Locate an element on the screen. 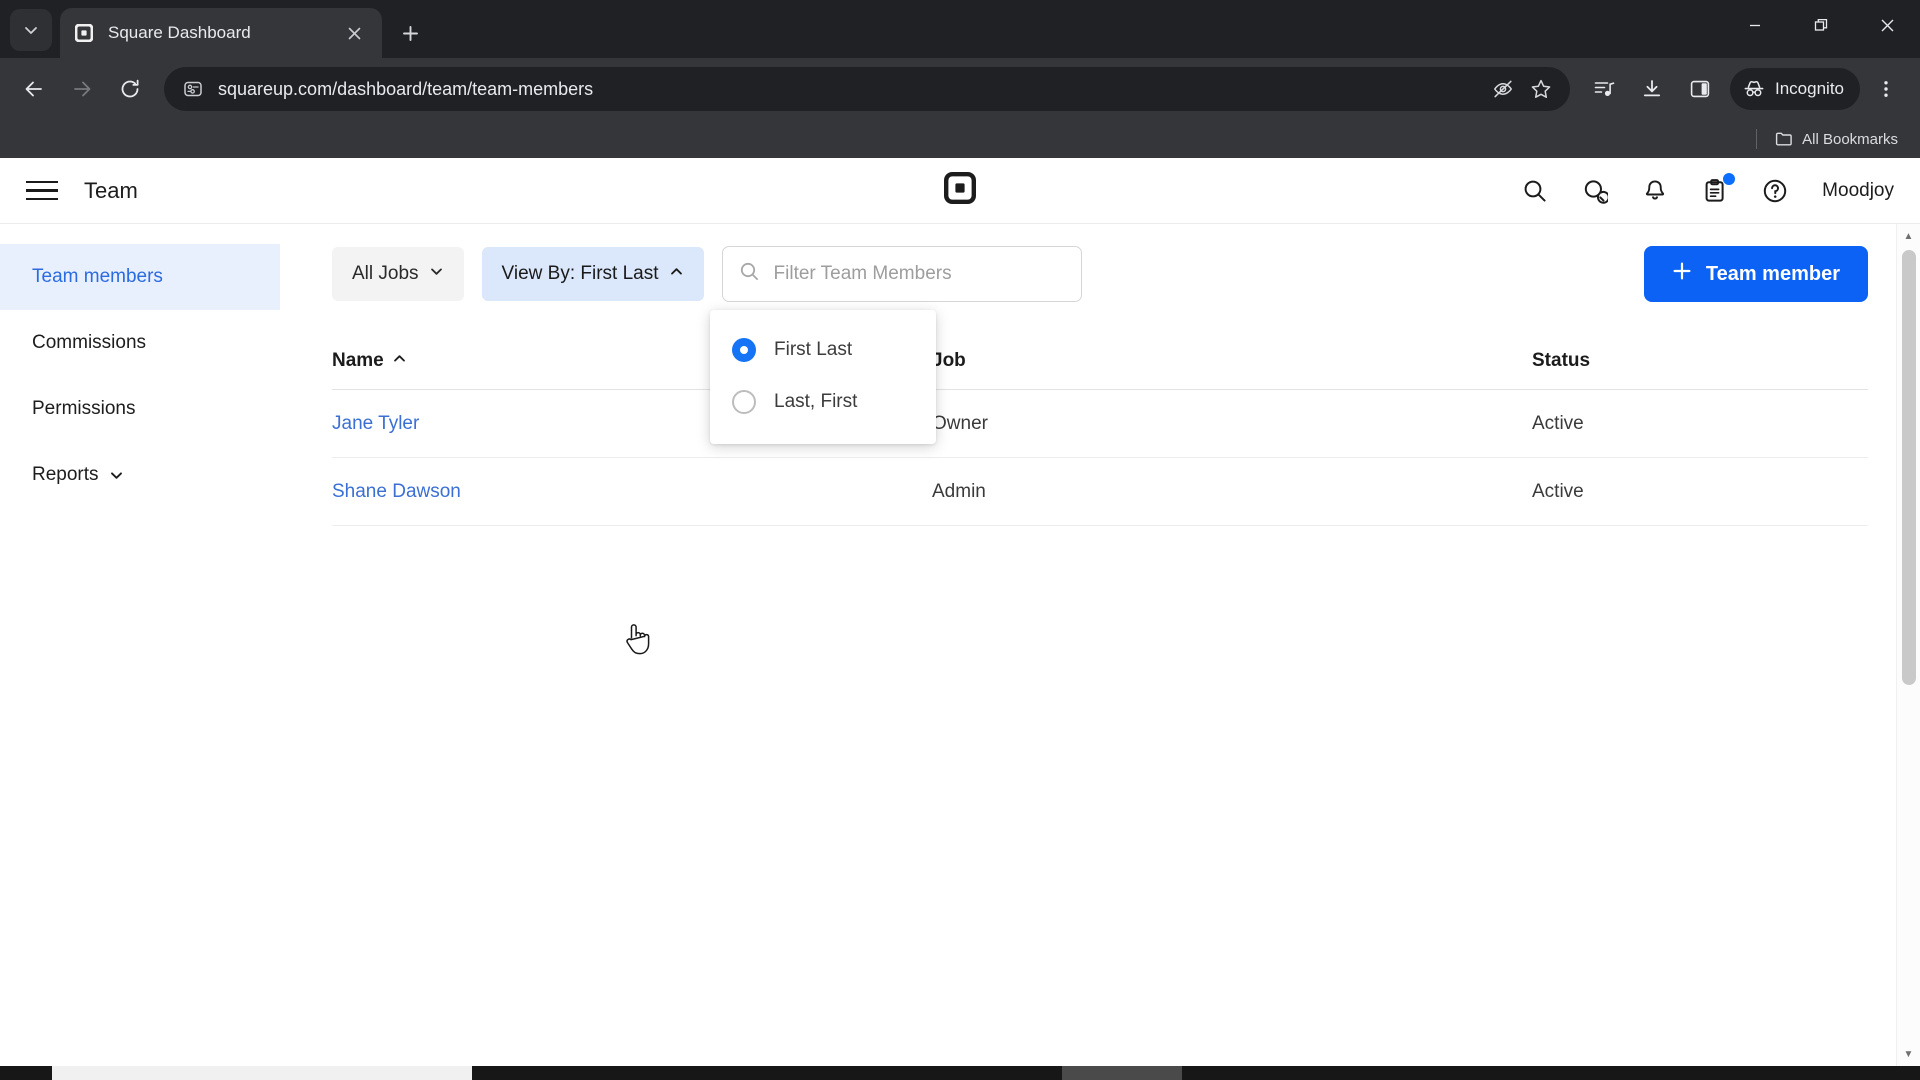 The image size is (1920, 1080). folder-icon is located at coordinates (1784, 139).